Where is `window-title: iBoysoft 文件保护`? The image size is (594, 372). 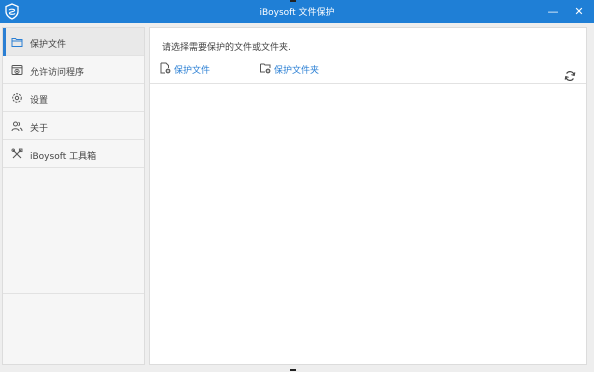 window-title: iBoysoft 文件保护 is located at coordinates (297, 13).